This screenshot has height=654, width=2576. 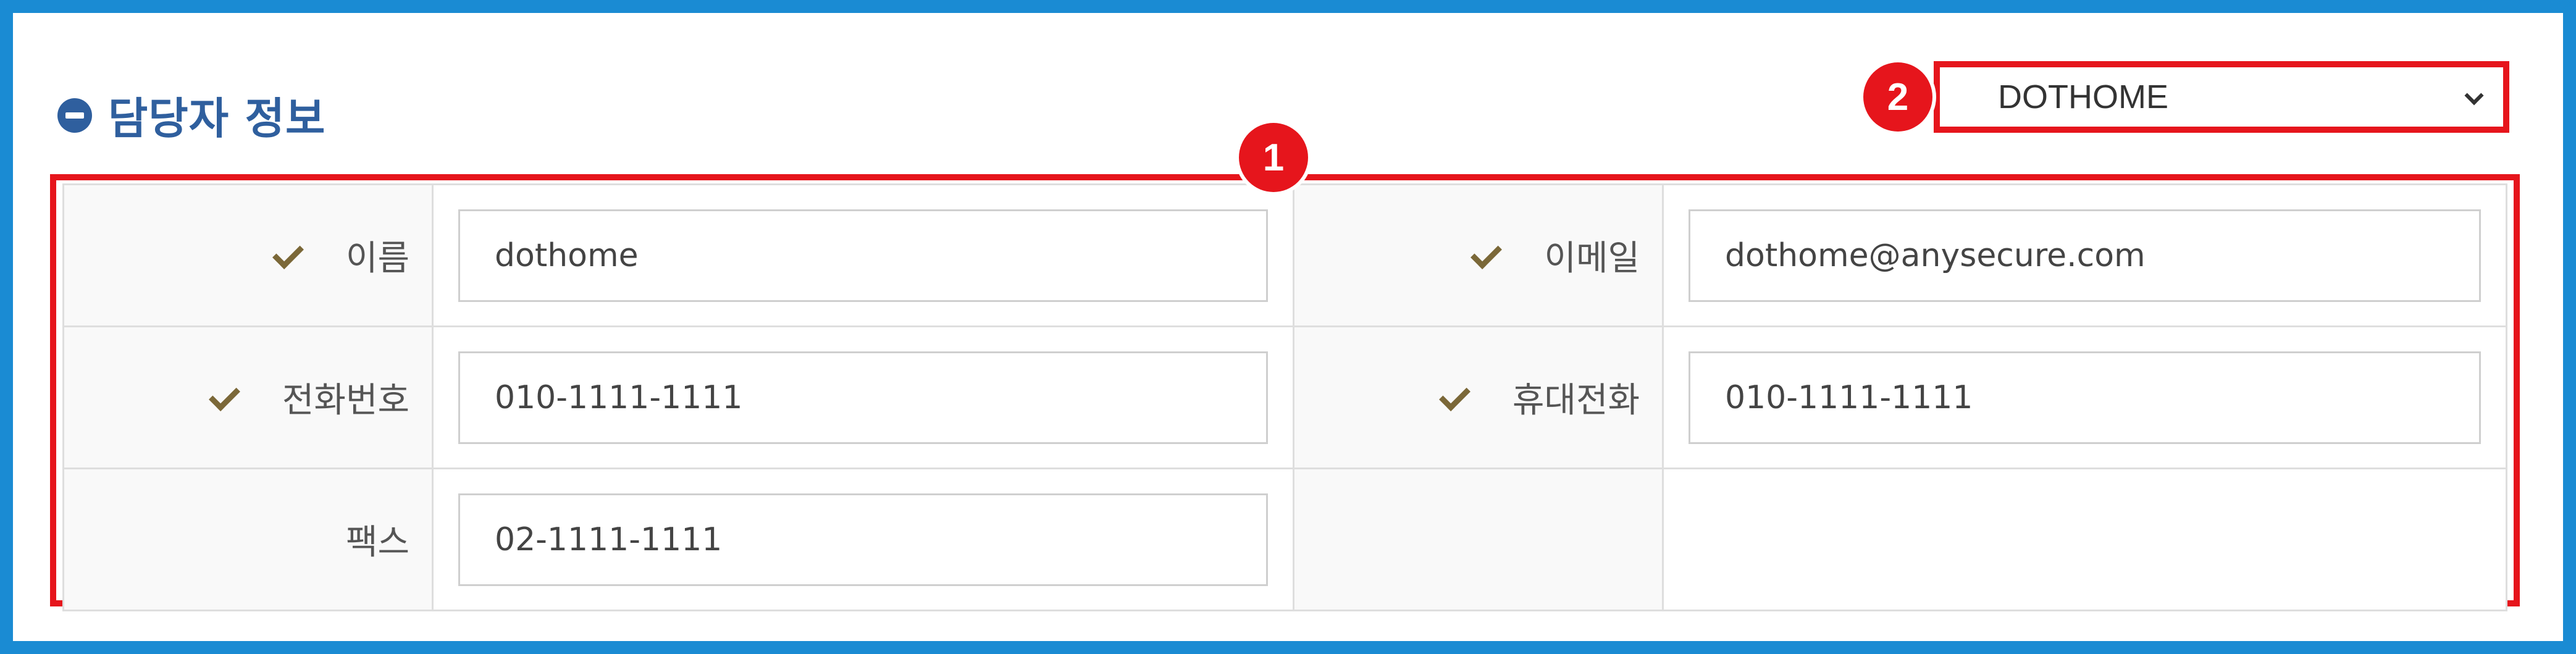 I want to click on email-label-cell: 이메일, so click(x=1478, y=255).